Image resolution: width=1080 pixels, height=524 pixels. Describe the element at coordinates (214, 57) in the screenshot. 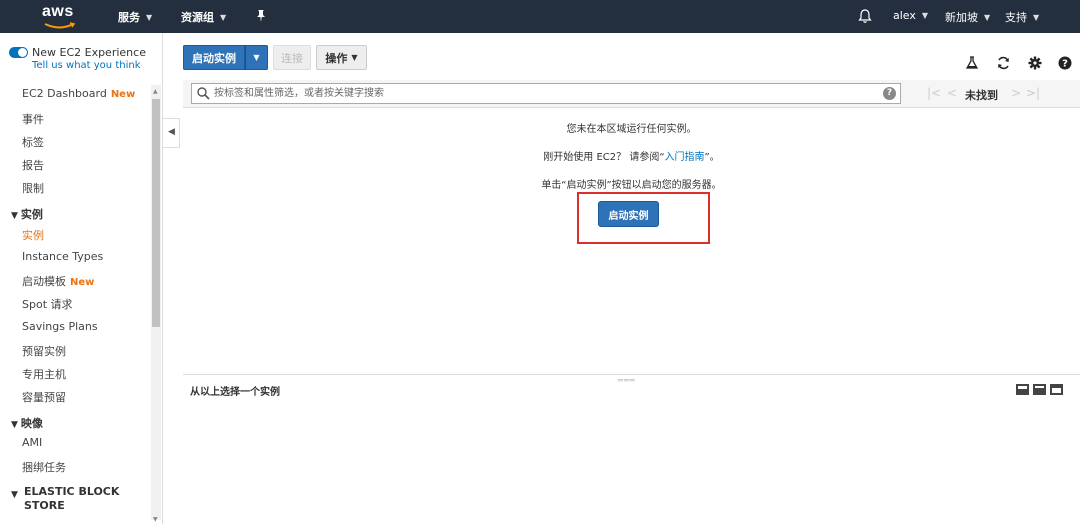

I see `launch-instance-button: 启动实例` at that location.